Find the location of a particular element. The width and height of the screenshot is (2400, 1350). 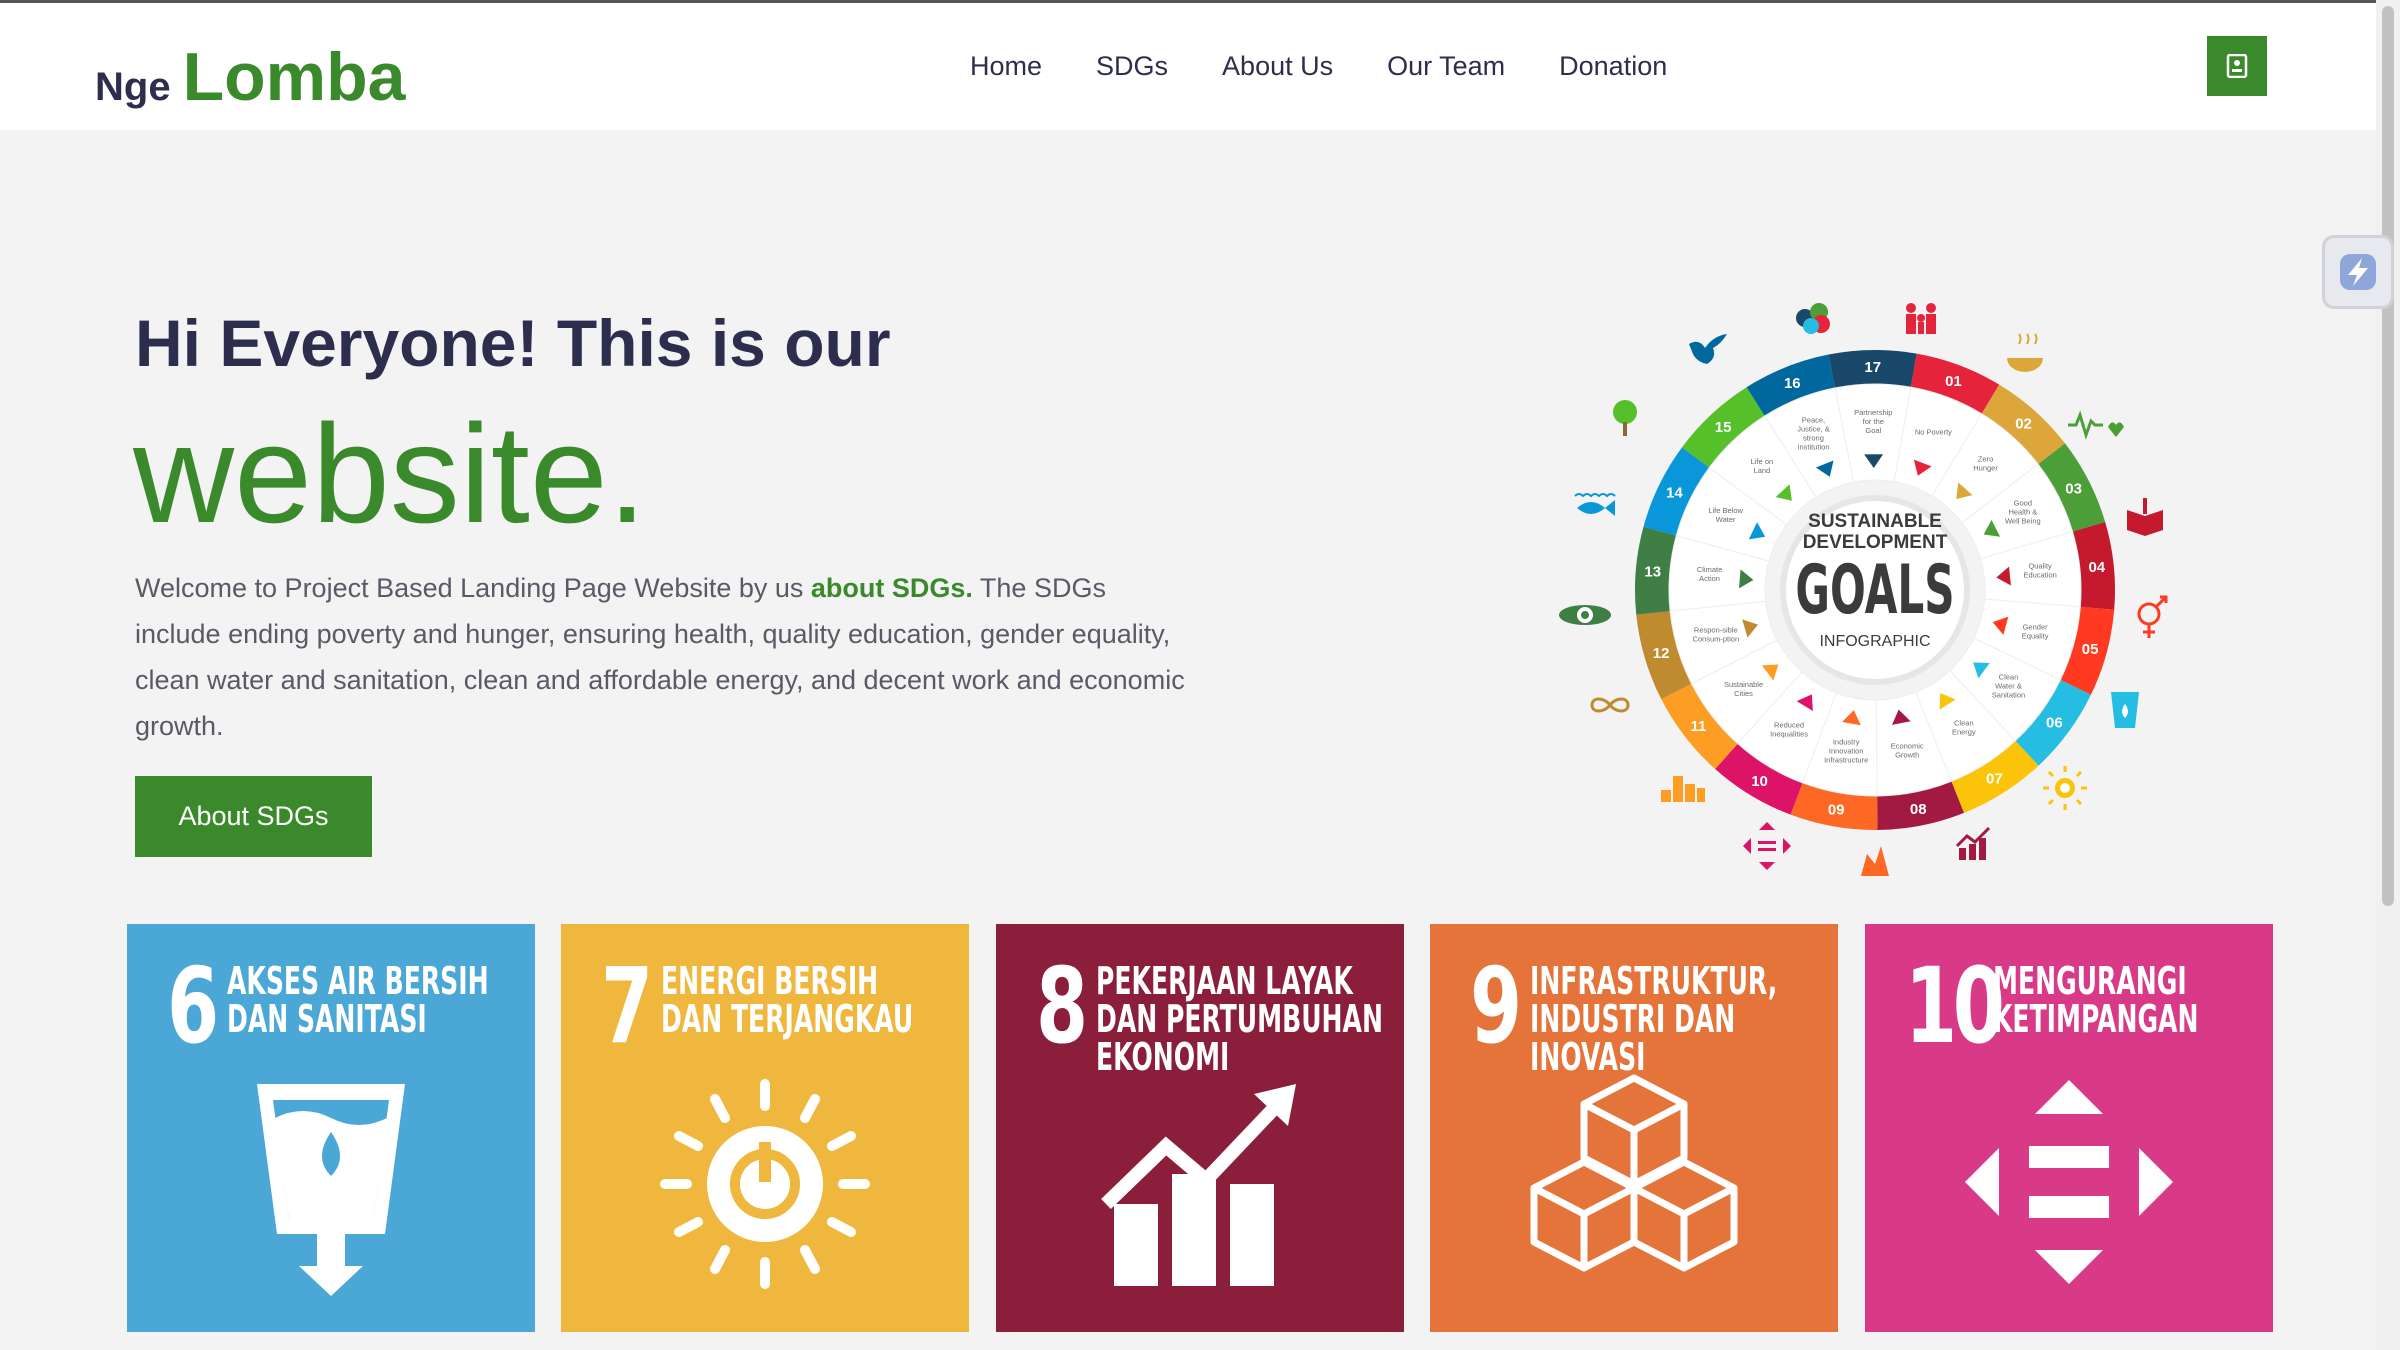

tile-title: ENERGI BERSIH DAN TERJANGKAU is located at coordinates (787, 1000).